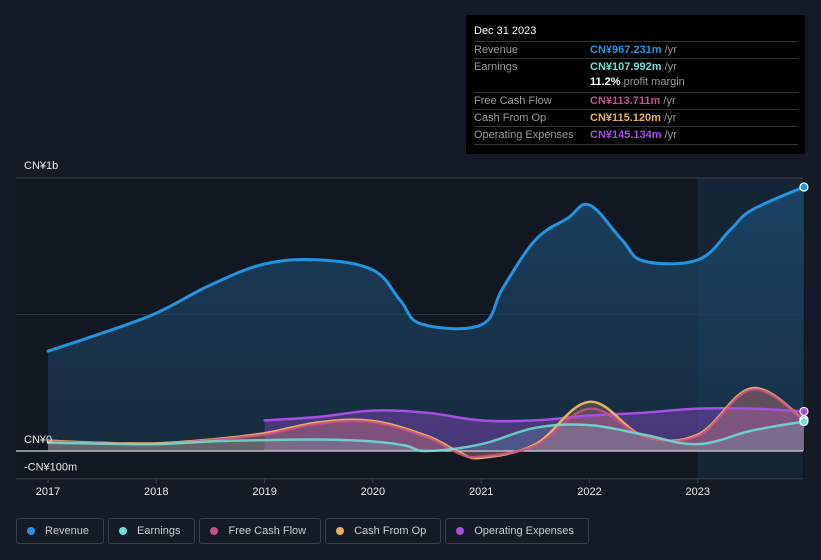 The image size is (821, 560). I want to click on legend-label: Revenue, so click(67, 531).